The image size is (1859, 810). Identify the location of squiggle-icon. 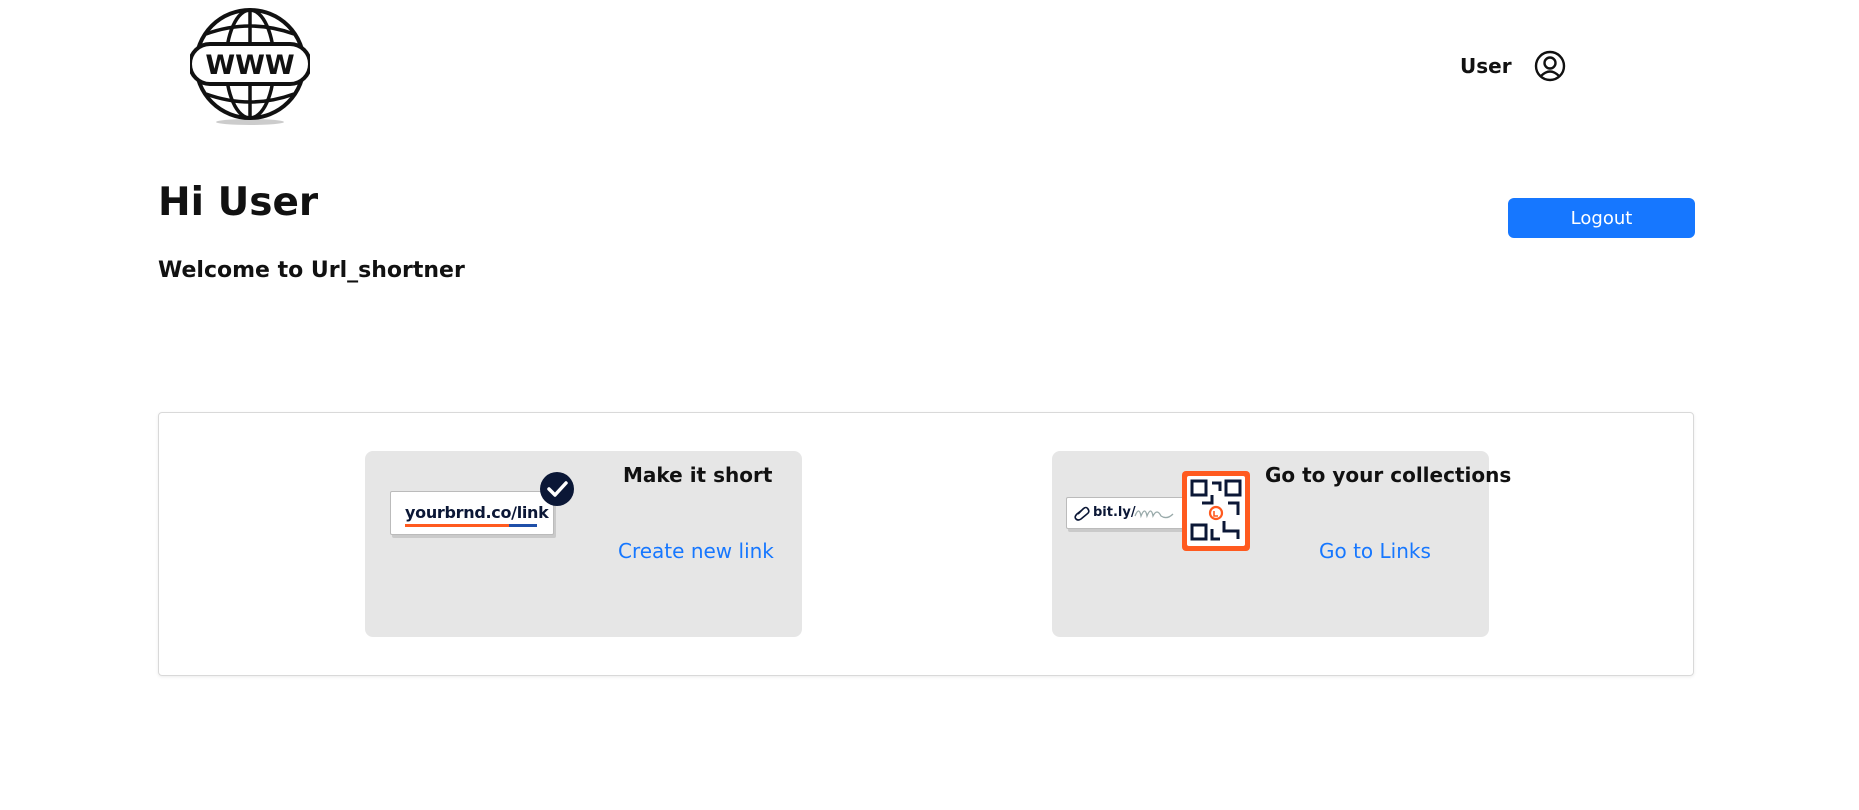
(1154, 514).